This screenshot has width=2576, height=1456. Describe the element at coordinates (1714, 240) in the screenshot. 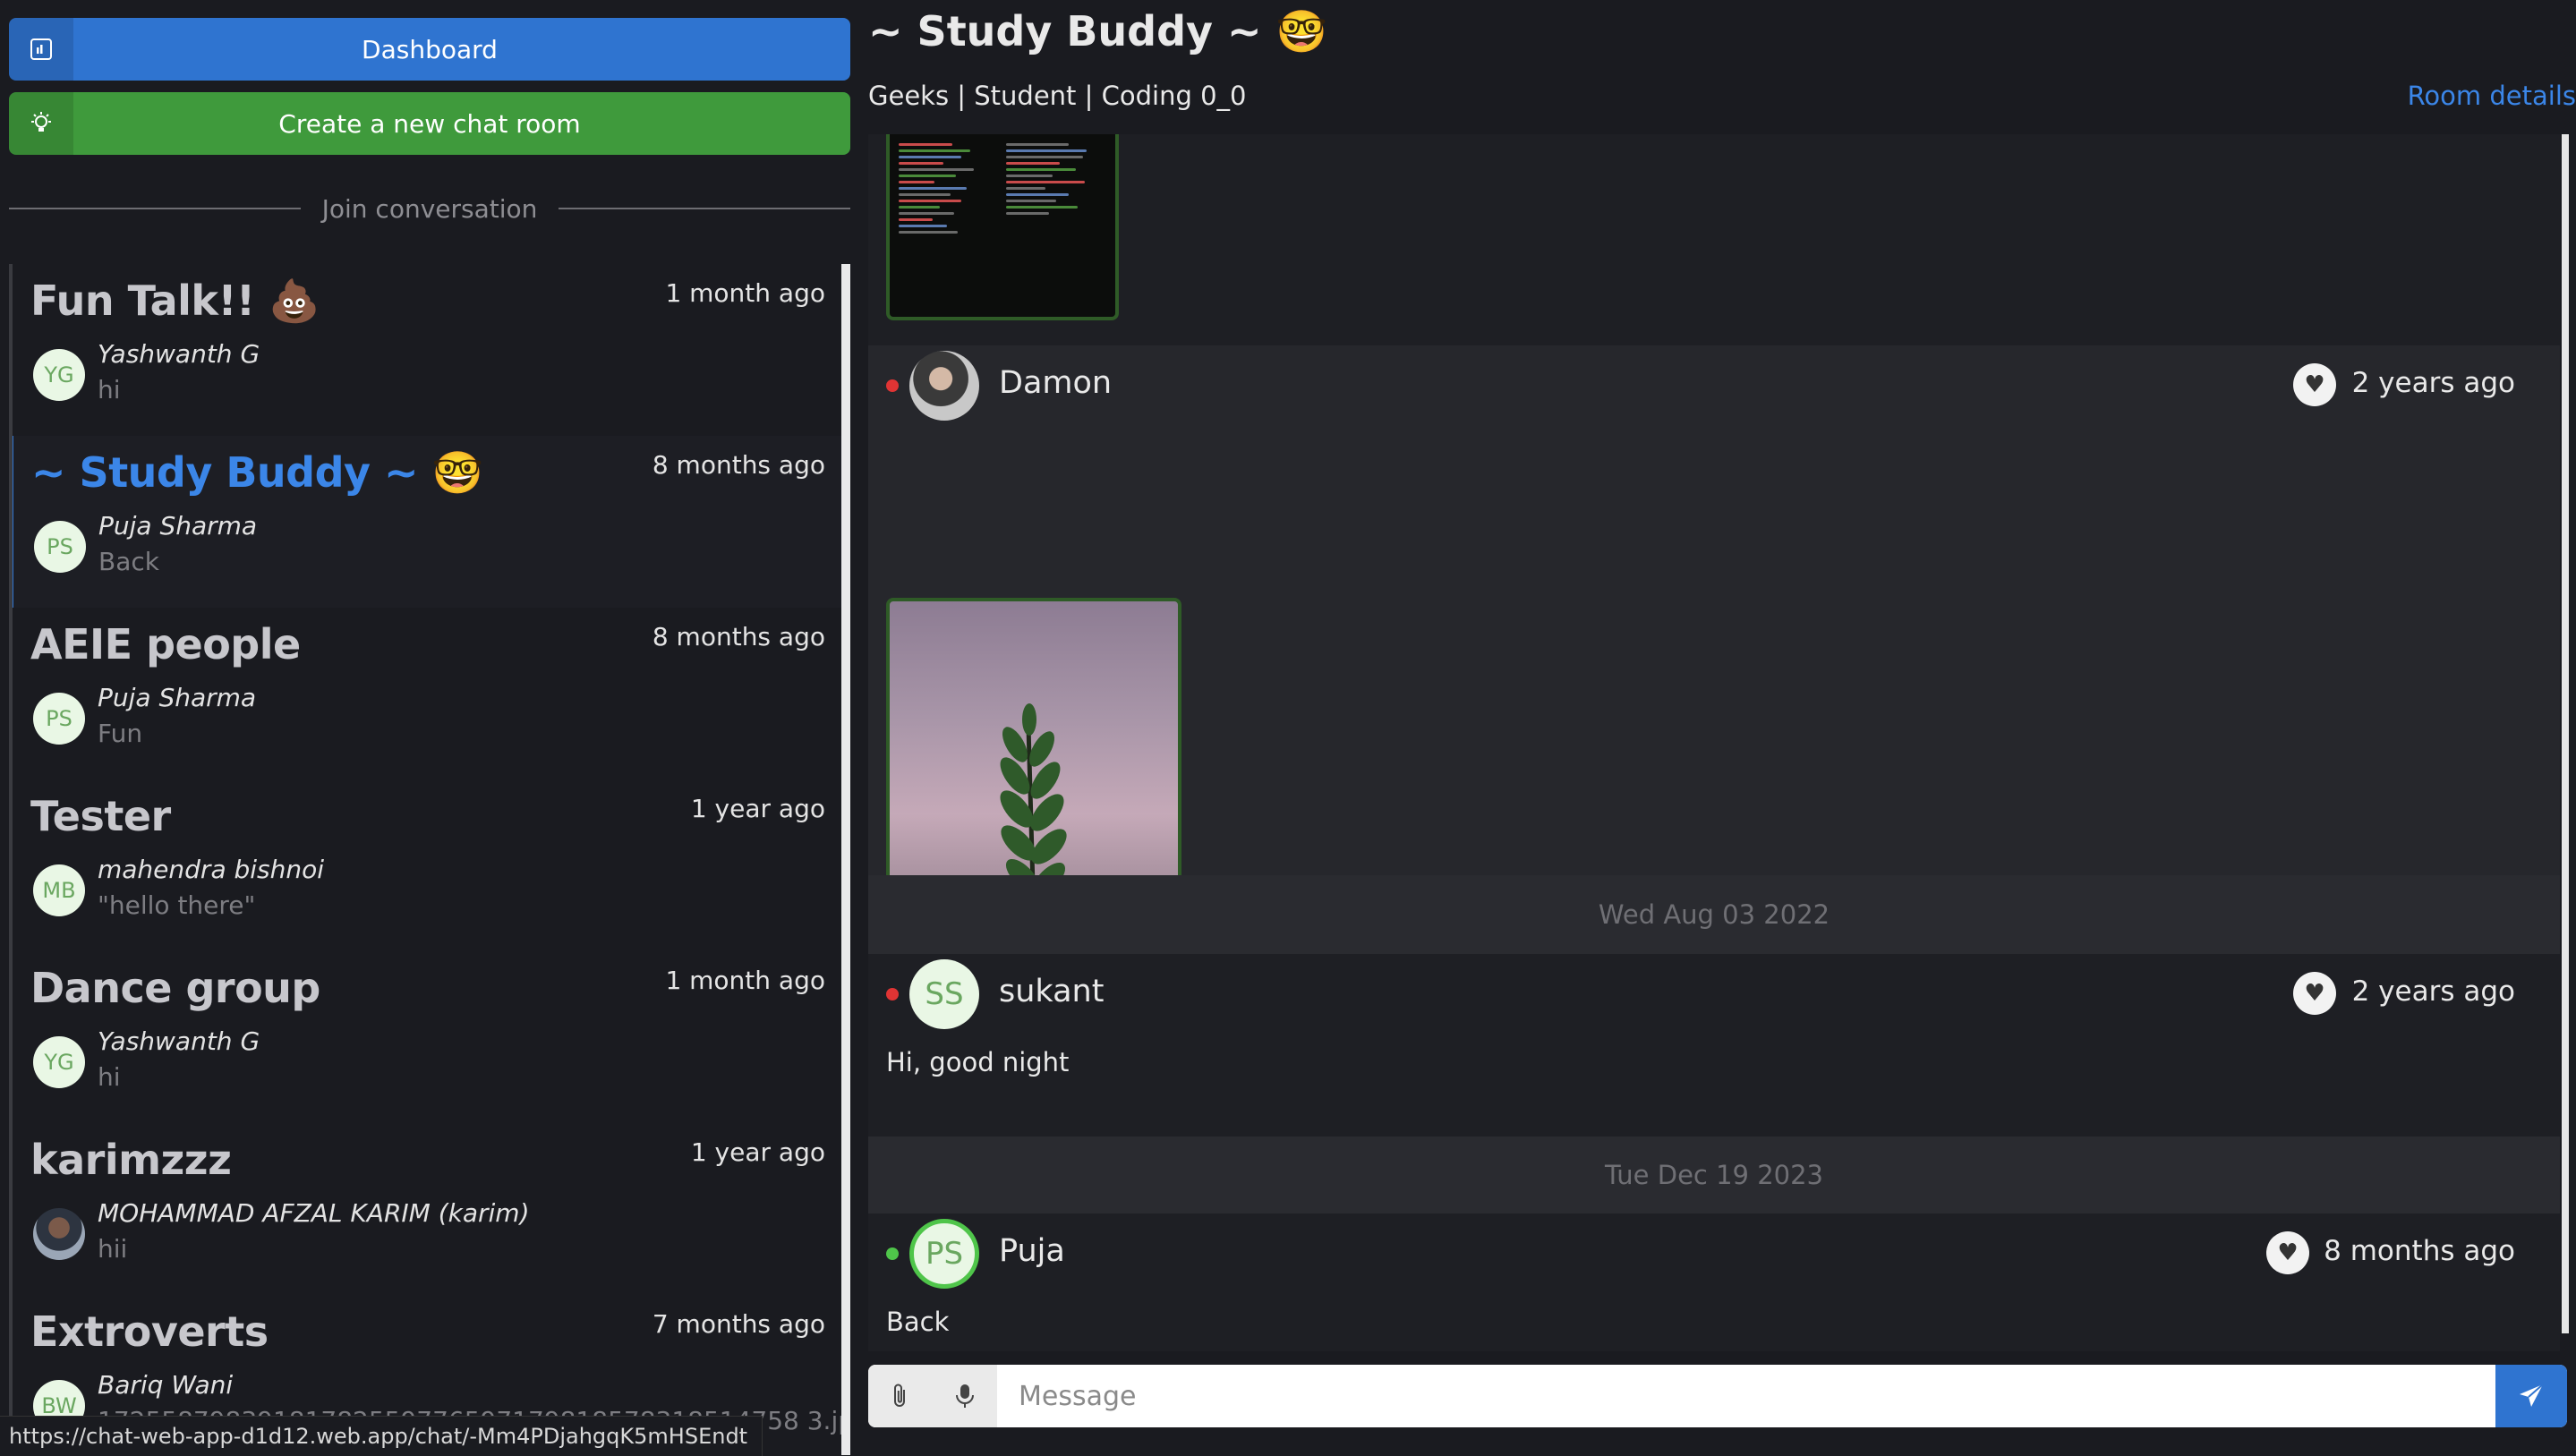

I see `message-item` at that location.